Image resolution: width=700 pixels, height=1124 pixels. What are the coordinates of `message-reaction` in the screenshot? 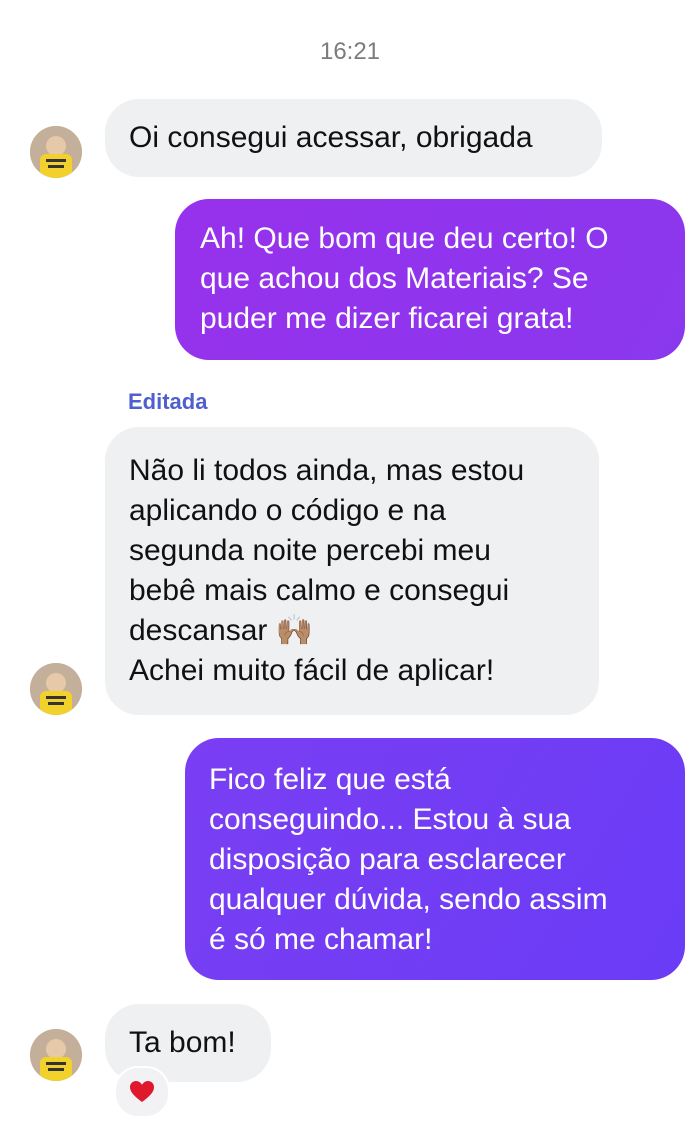 It's located at (142, 1092).